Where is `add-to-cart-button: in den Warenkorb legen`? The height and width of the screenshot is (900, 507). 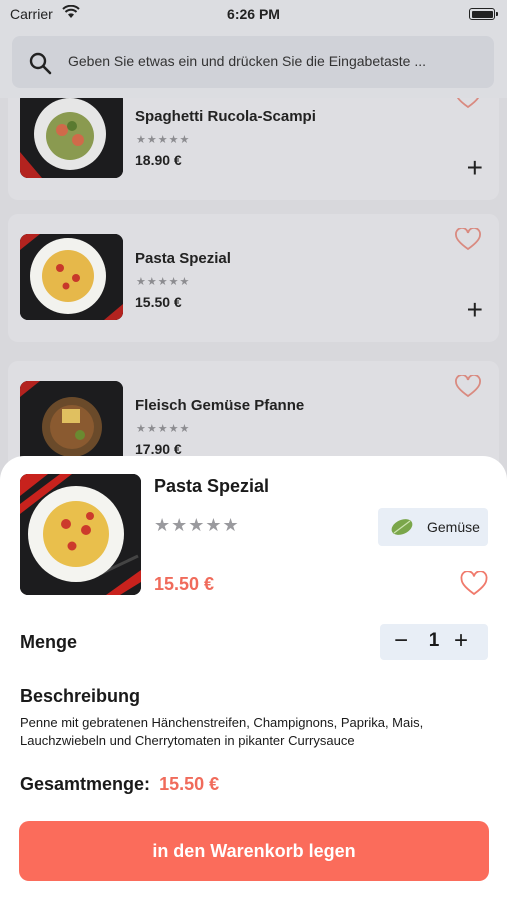
add-to-cart-button: in den Warenkorb legen is located at coordinates (254, 851).